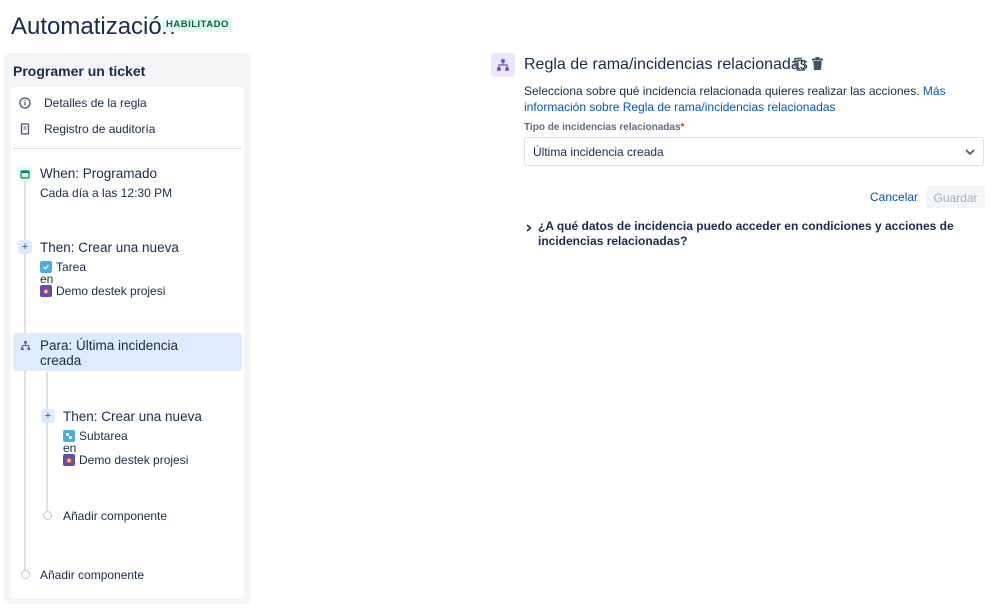 Image resolution: width=999 pixels, height=610 pixels. I want to click on trigger-schedule: Cada día a las 12:30 PM, so click(106, 193).